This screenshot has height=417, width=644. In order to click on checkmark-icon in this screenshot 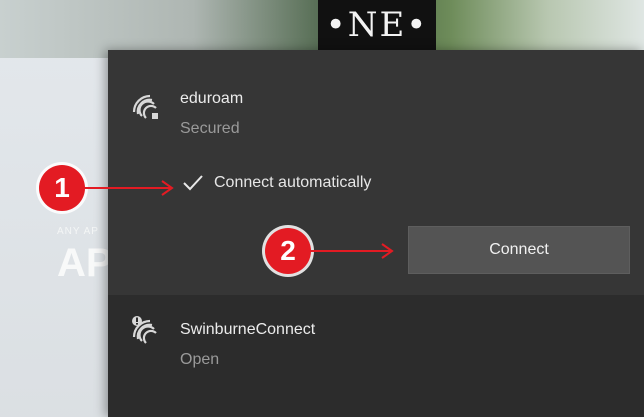, I will do `click(193, 183)`.